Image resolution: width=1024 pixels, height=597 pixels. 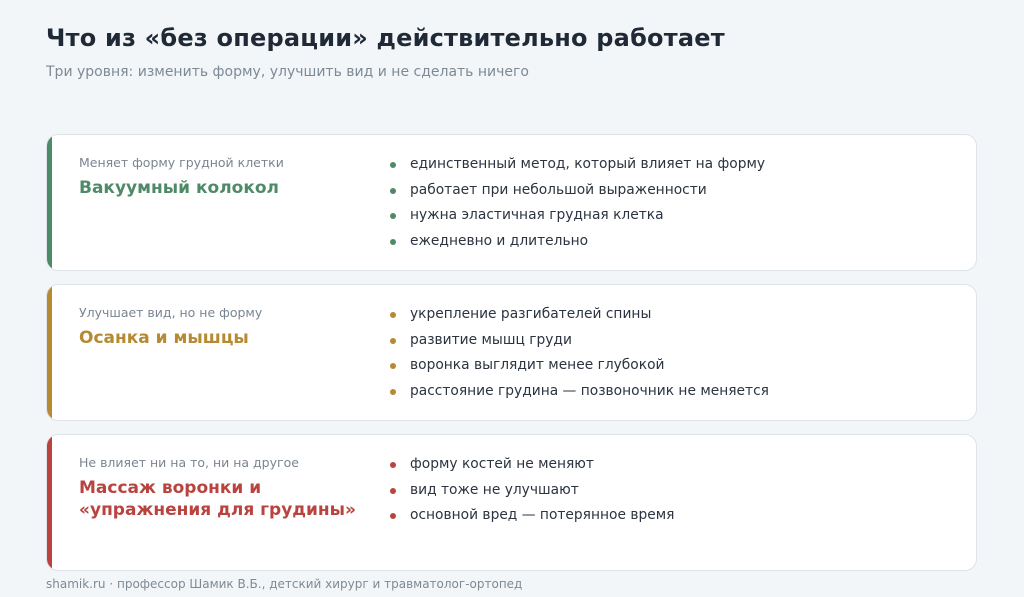 I want to click on card-kicker: Меняет форму грудной клетки, so click(x=181, y=162).